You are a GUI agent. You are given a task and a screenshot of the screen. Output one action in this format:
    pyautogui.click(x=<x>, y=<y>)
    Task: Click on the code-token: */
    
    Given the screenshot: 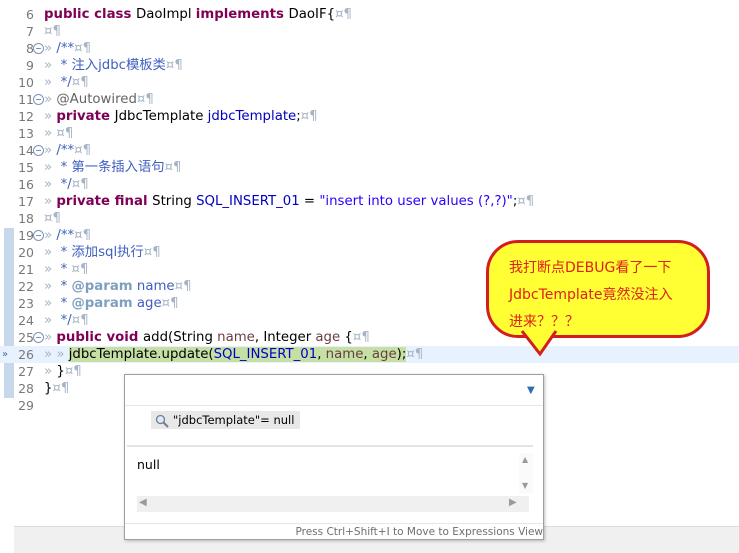 What is the action you would take?
    pyautogui.click(x=64, y=82)
    